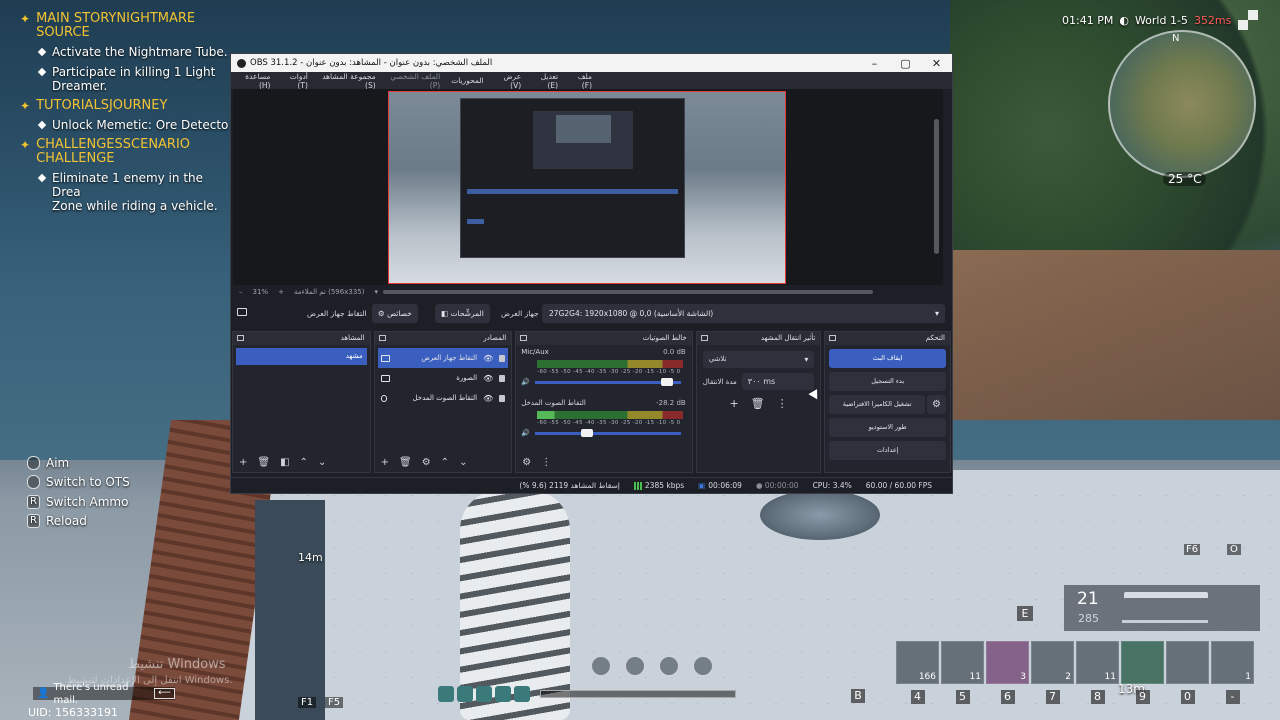 The image size is (1280, 720). Describe the element at coordinates (905, 63) in the screenshot. I see `maximize-button: ▢` at that location.